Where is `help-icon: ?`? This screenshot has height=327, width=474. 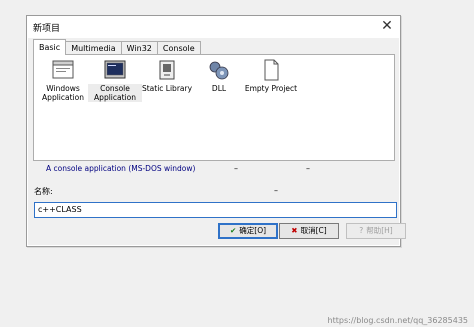
help-icon: ? is located at coordinates (361, 230).